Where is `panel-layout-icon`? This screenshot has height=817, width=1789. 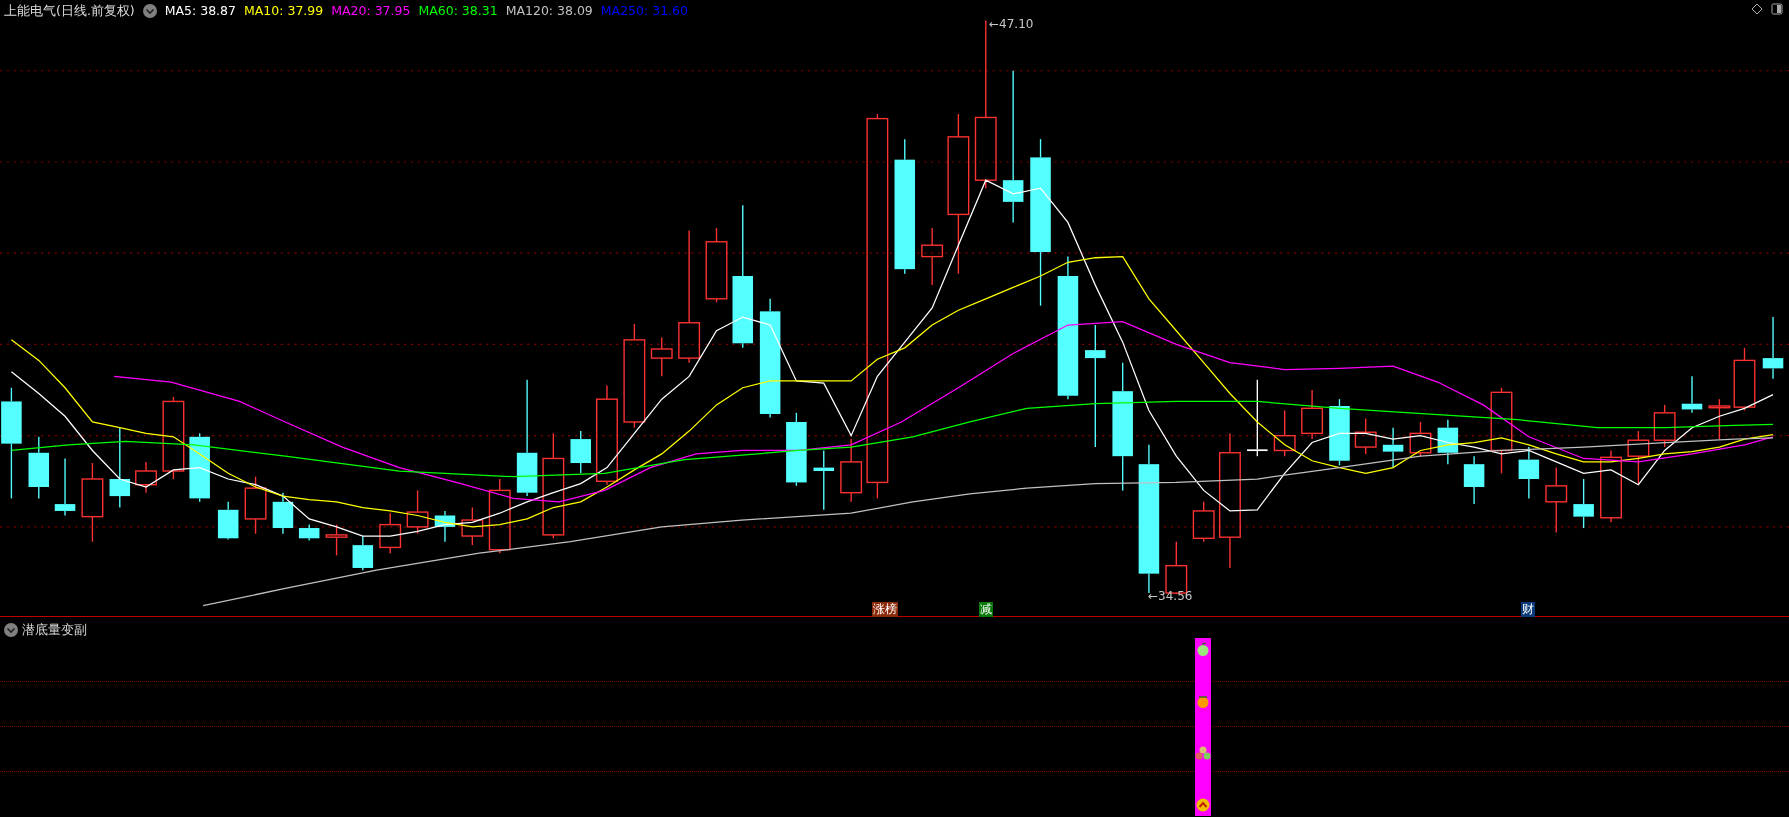
panel-layout-icon is located at coordinates (1777, 9).